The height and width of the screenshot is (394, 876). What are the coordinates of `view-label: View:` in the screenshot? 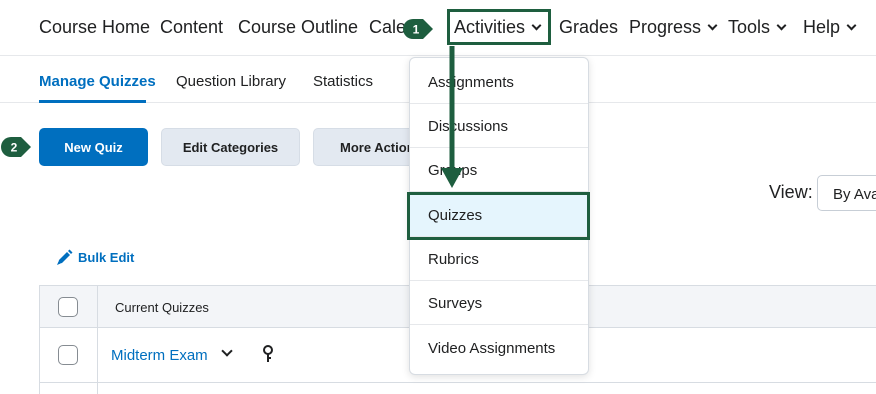 It's located at (791, 192).